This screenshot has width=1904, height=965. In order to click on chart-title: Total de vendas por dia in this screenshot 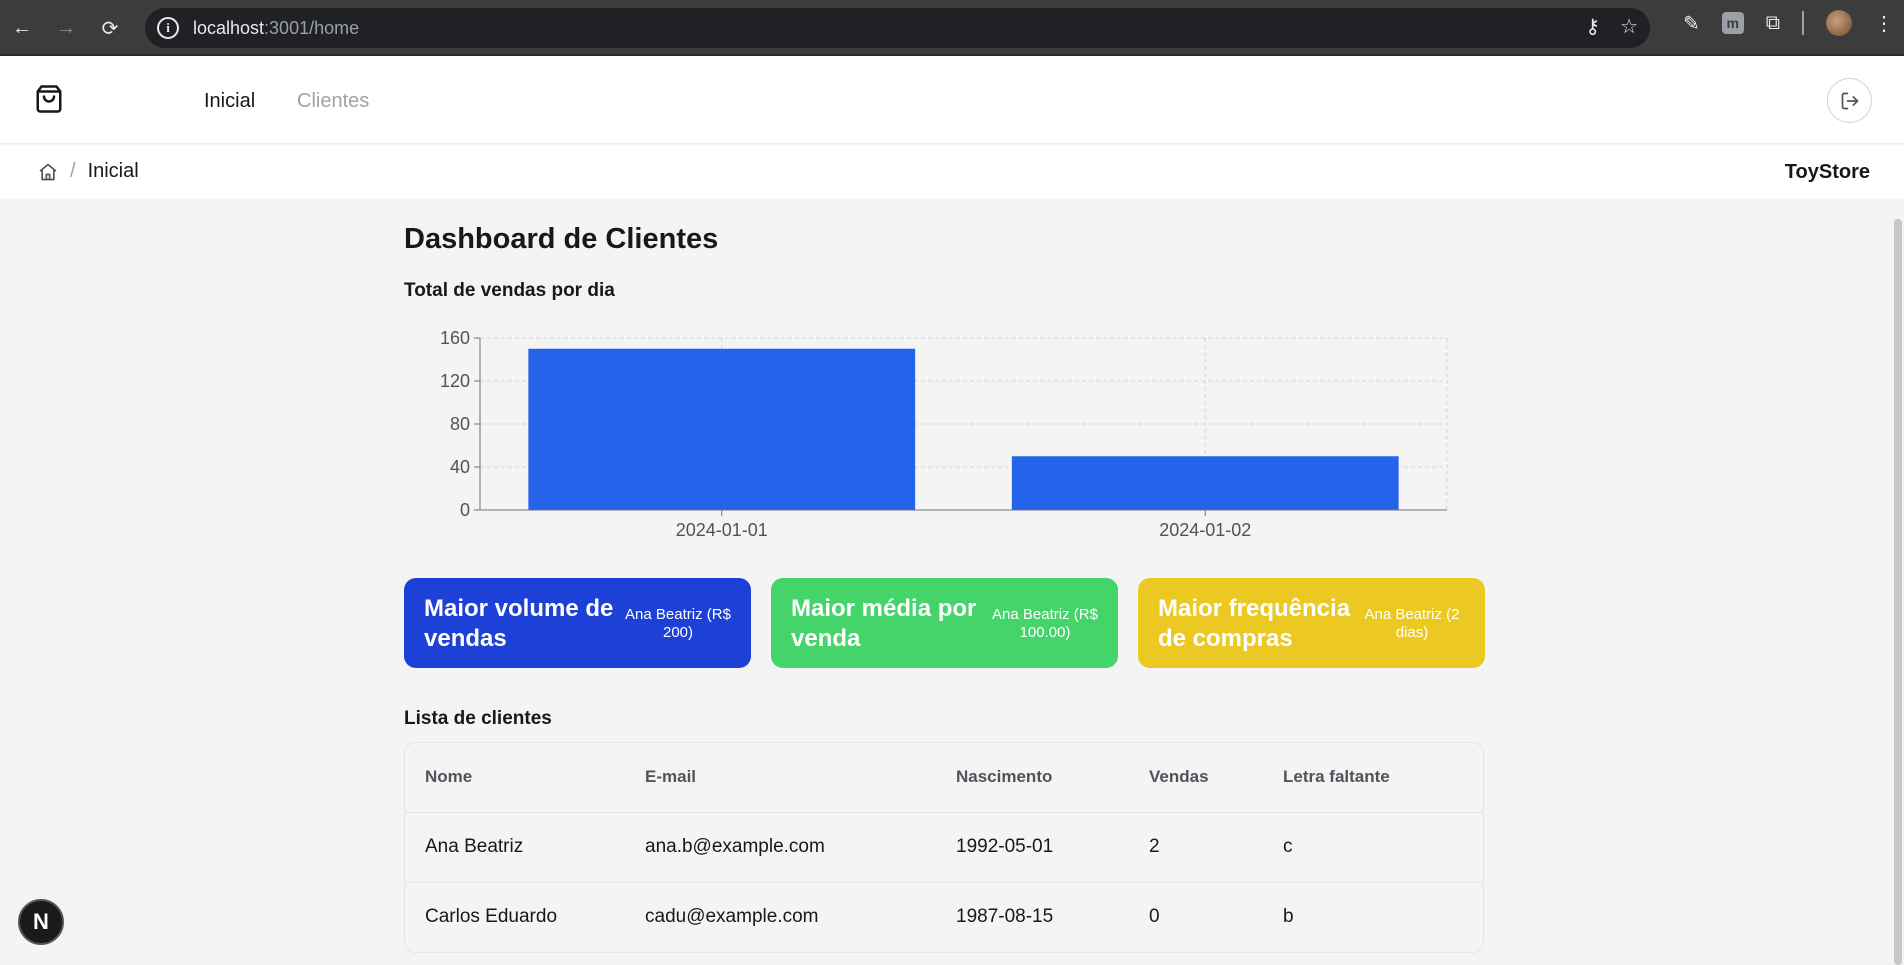, I will do `click(509, 290)`.